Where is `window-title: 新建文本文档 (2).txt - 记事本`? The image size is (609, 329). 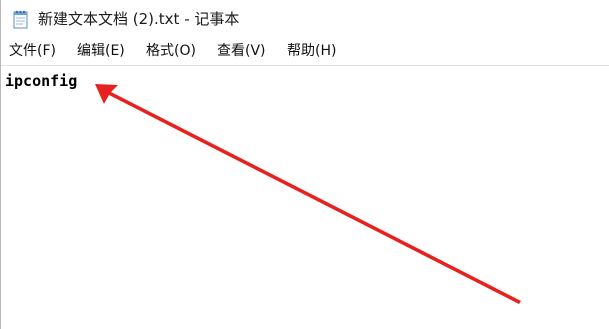
window-title: 新建文本文档 (2).txt - 记事本 is located at coordinates (139, 19).